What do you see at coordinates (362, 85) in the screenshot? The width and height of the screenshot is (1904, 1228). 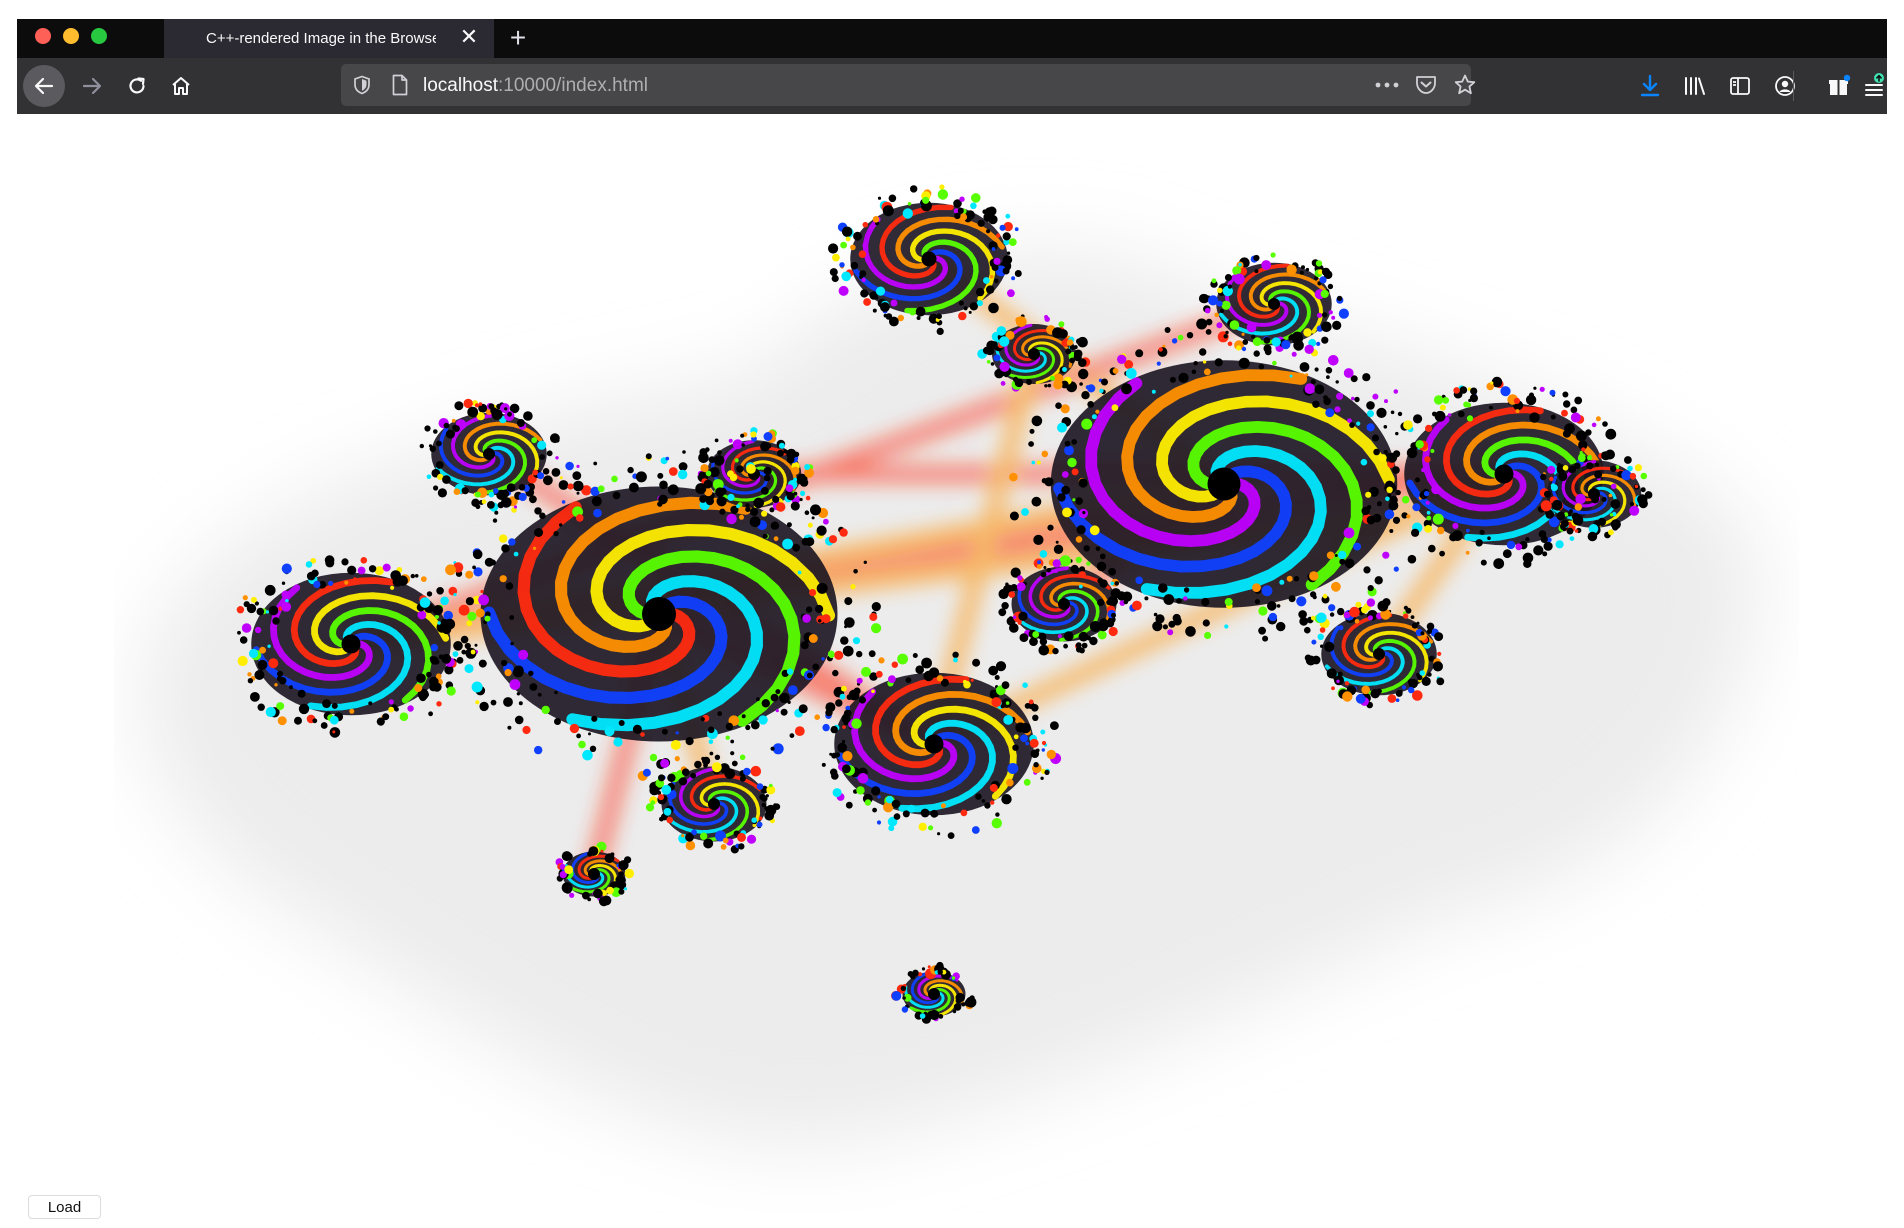 I see `shield-icon` at bounding box center [362, 85].